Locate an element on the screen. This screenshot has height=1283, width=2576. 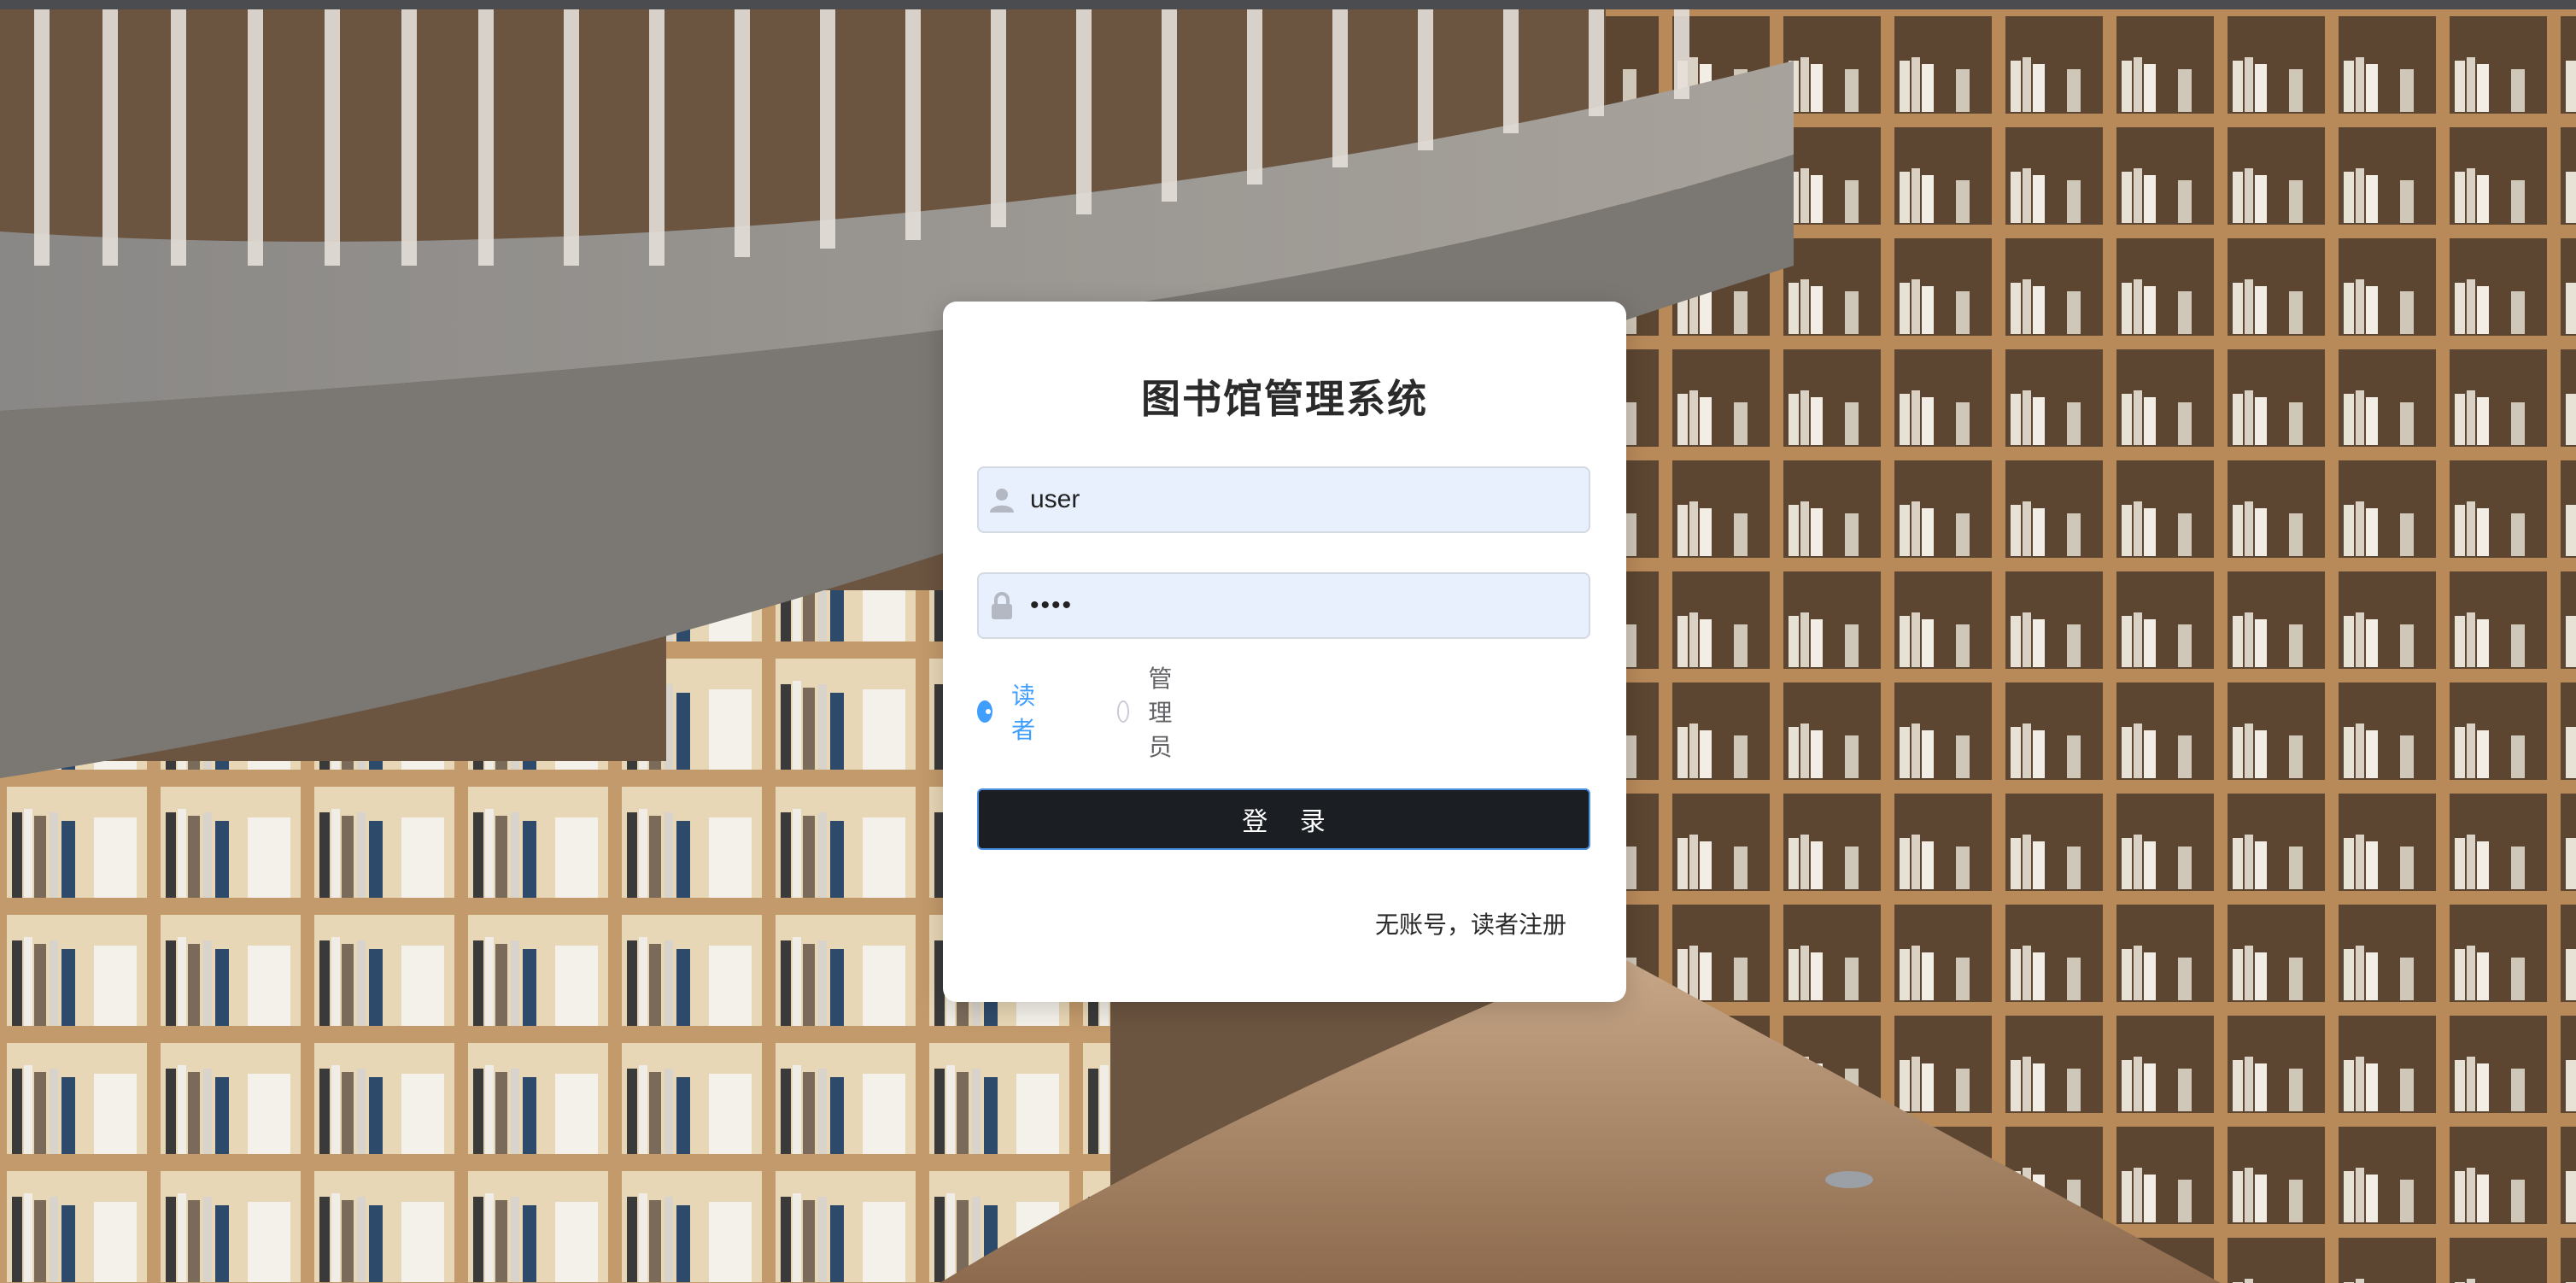
radio-checked-icon is located at coordinates (985, 712).